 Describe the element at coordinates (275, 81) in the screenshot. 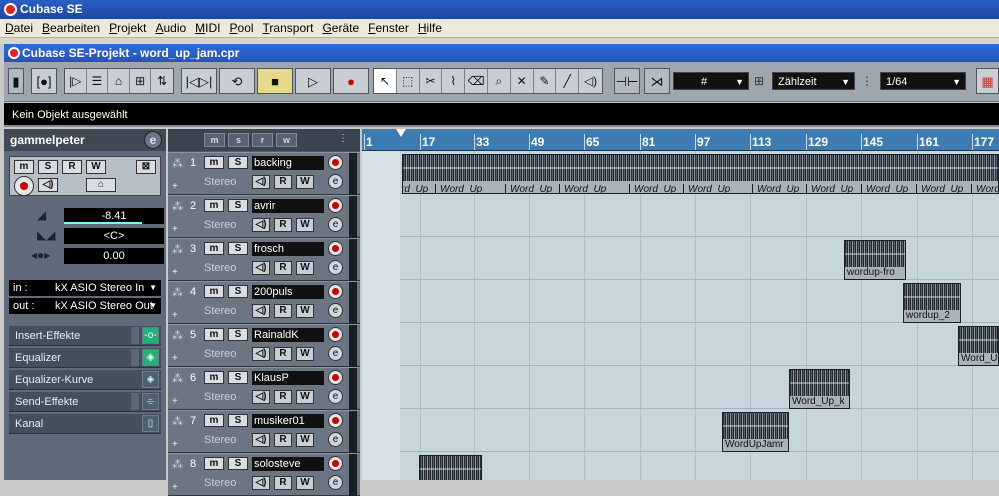

I see `stop-button: ■` at that location.